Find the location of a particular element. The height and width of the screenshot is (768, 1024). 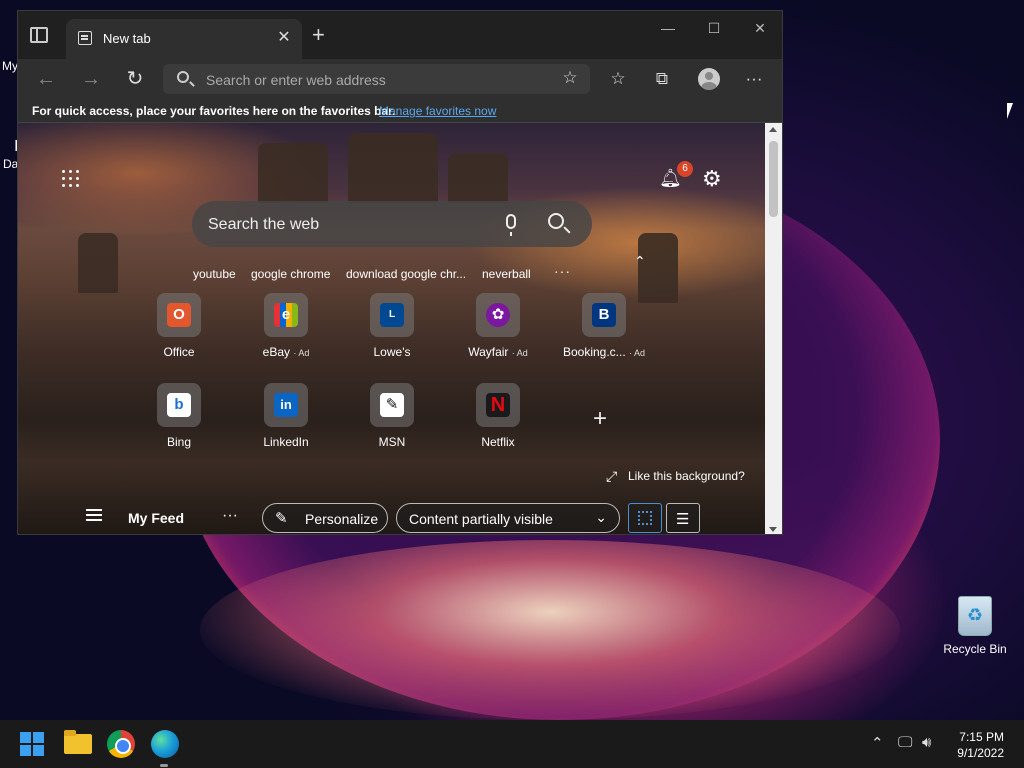

top-site-office: O Office is located at coordinates (179, 326).